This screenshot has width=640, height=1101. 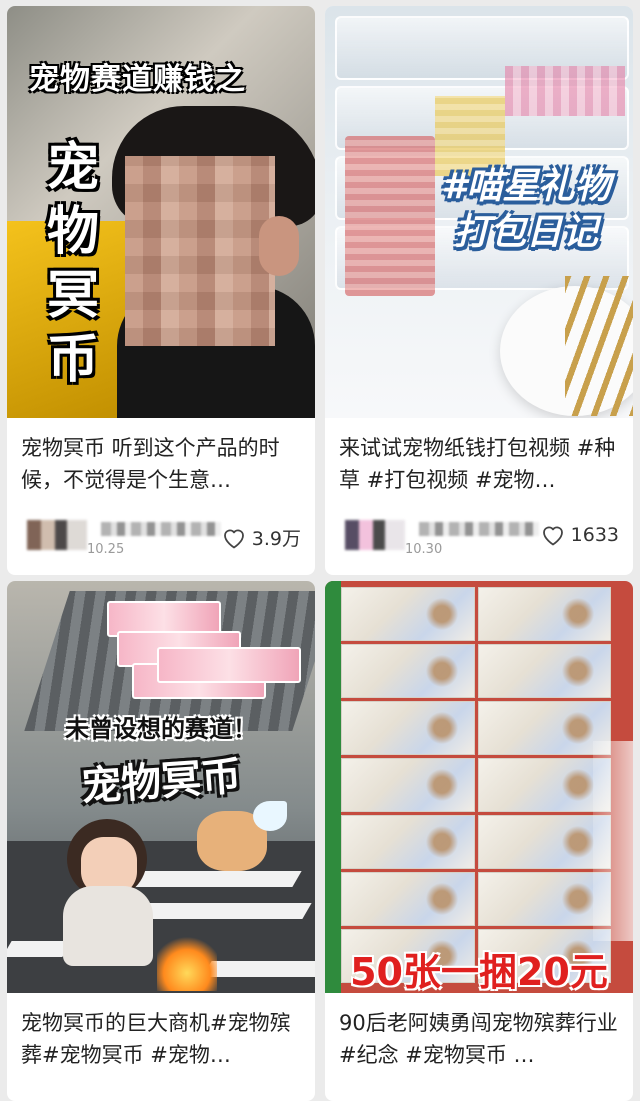 I want to click on like-count: 3.9万, so click(x=276, y=539).